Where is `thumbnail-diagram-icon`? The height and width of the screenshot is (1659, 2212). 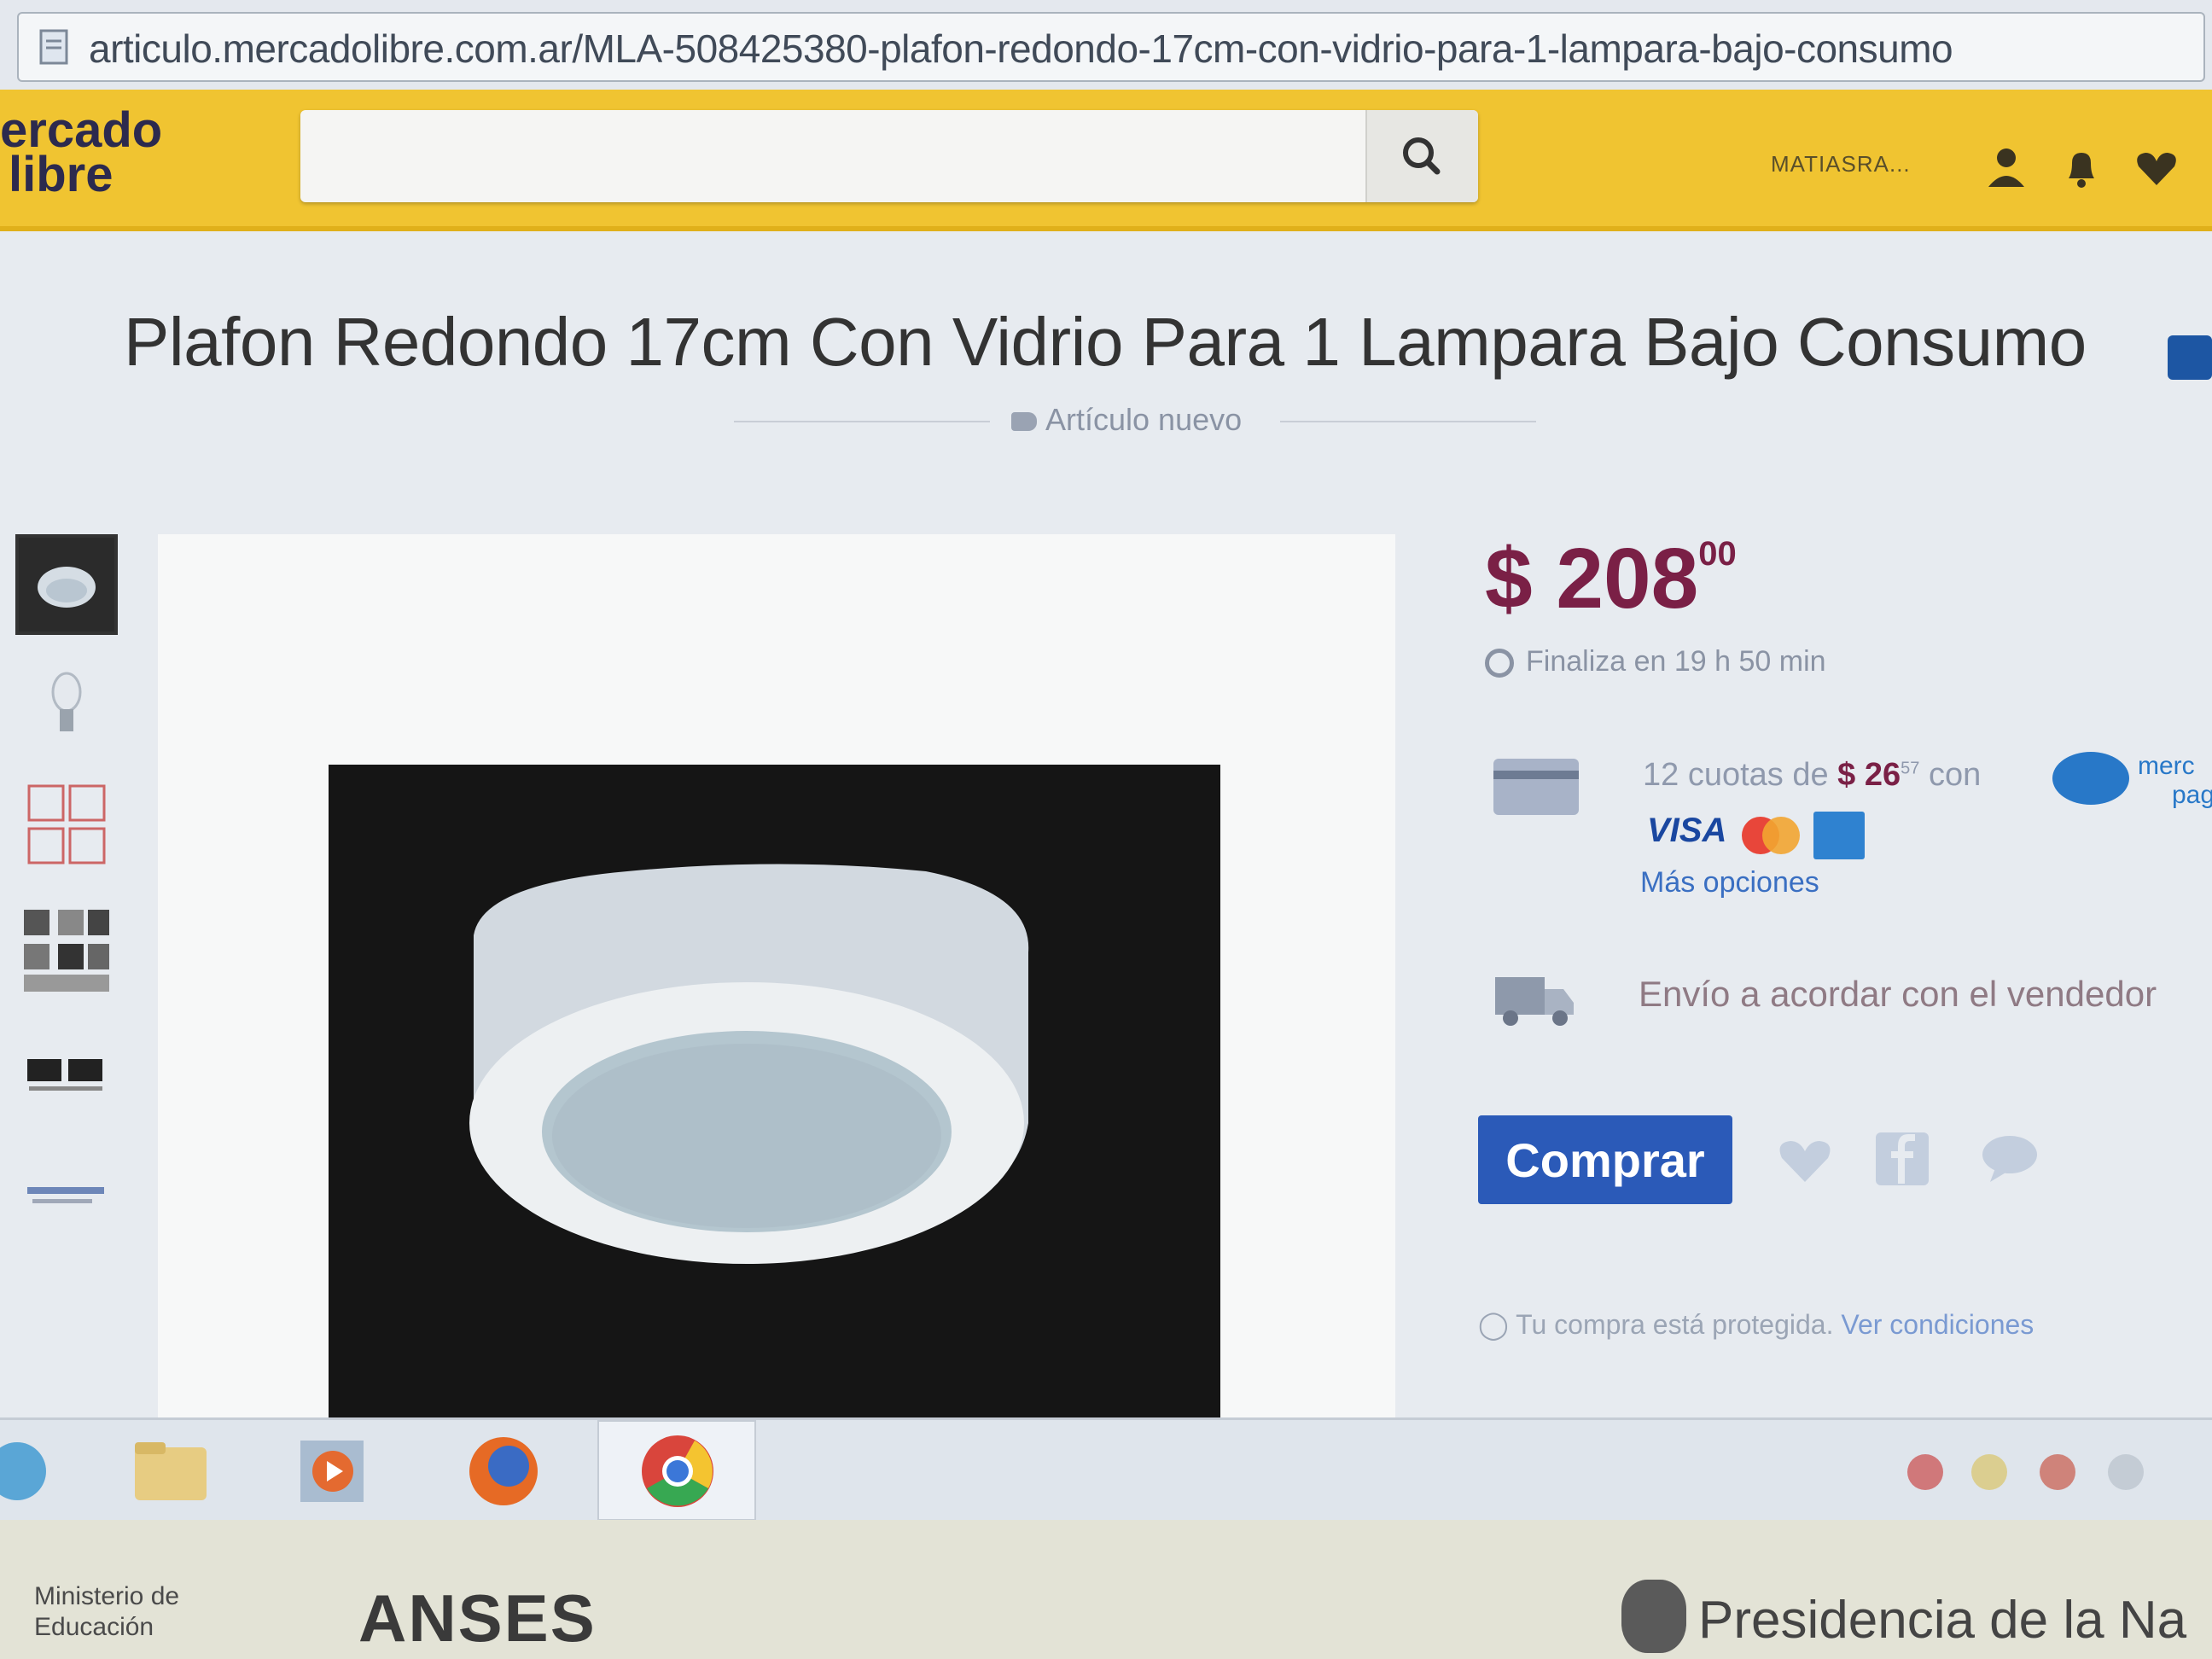
thumbnail-diagram-icon is located at coordinates (66, 824).